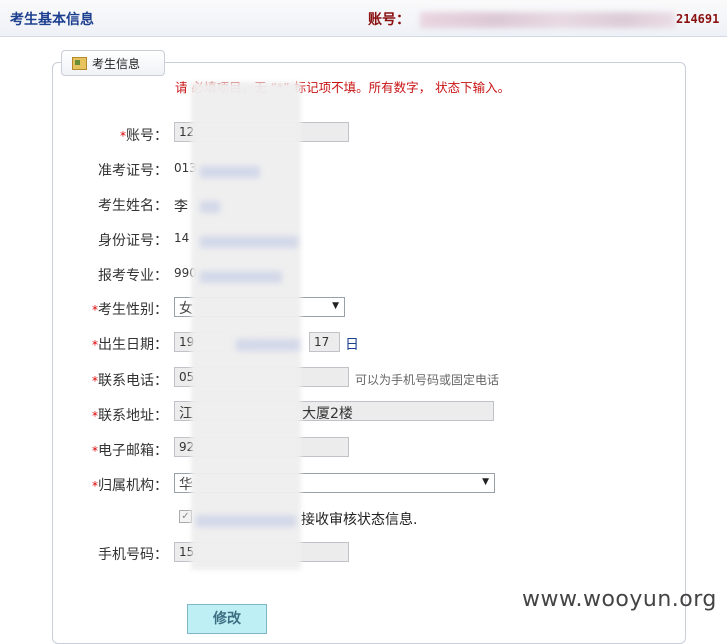  I want to click on address-label: *联系地址：, so click(130, 416).